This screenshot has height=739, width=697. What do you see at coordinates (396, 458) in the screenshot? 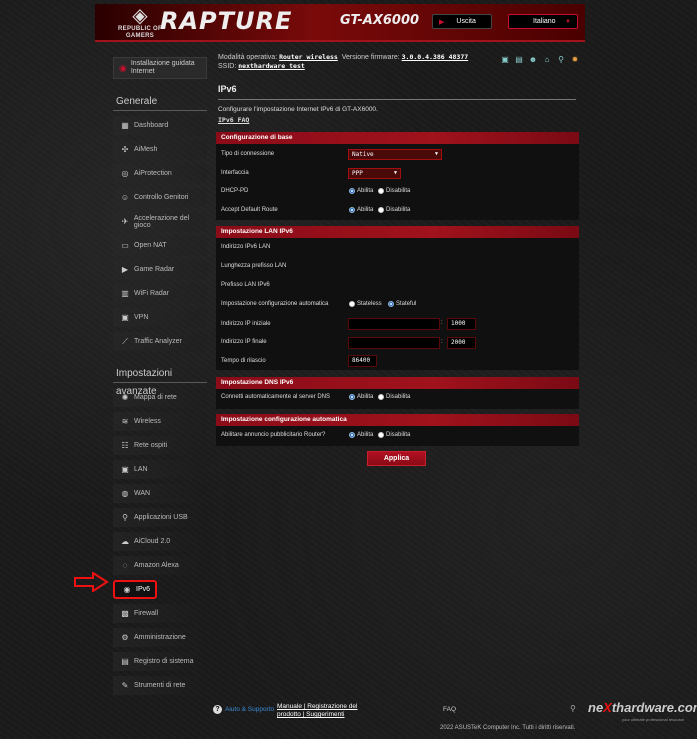
I see `apply-button: Applica` at bounding box center [396, 458].